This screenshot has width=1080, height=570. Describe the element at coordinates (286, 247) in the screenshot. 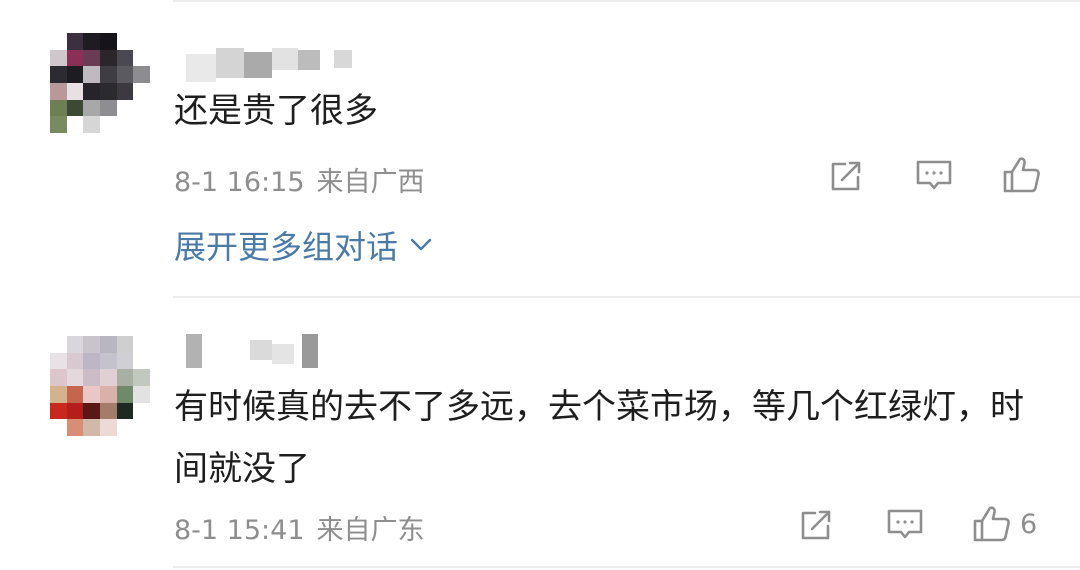

I see `expand-conversation-label: 展开更多组对话` at that location.